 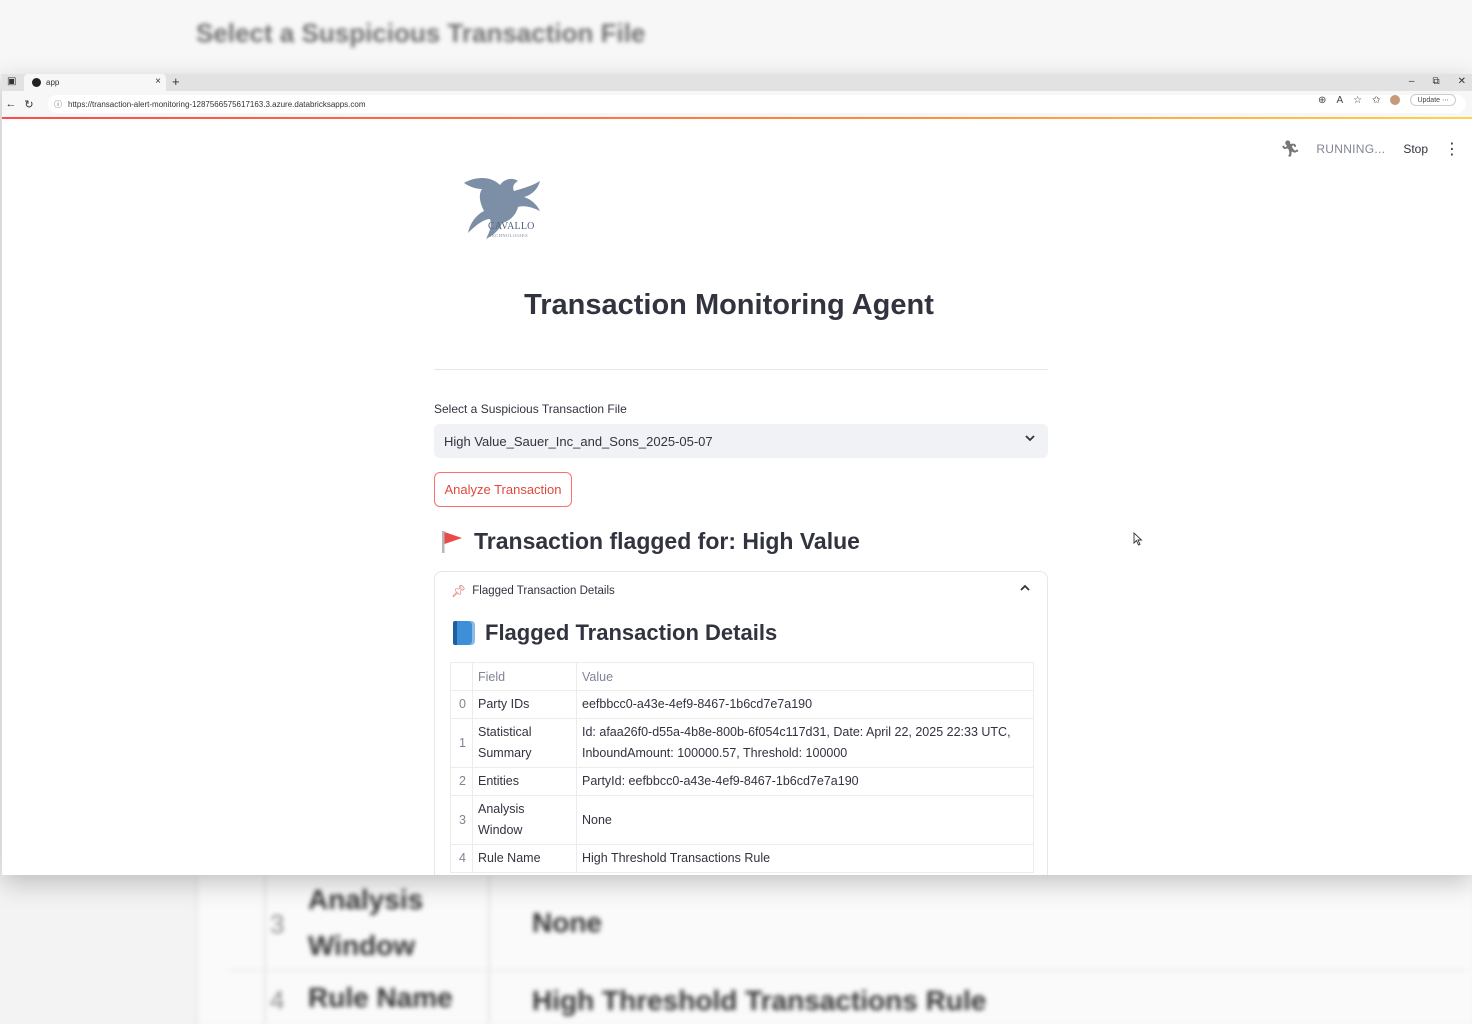 I want to click on row-index: 1, so click(x=461, y=743).